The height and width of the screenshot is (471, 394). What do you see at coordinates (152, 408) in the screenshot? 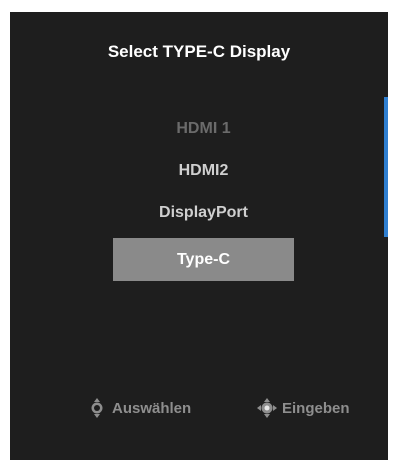
I see `select-hint-label: Auswählen` at bounding box center [152, 408].